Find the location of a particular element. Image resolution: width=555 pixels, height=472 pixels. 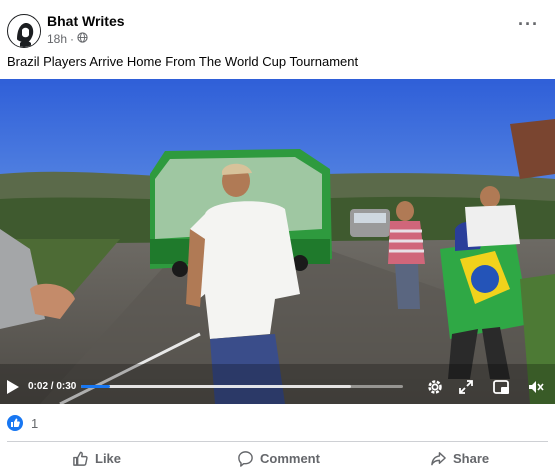

share-icon is located at coordinates (438, 459).